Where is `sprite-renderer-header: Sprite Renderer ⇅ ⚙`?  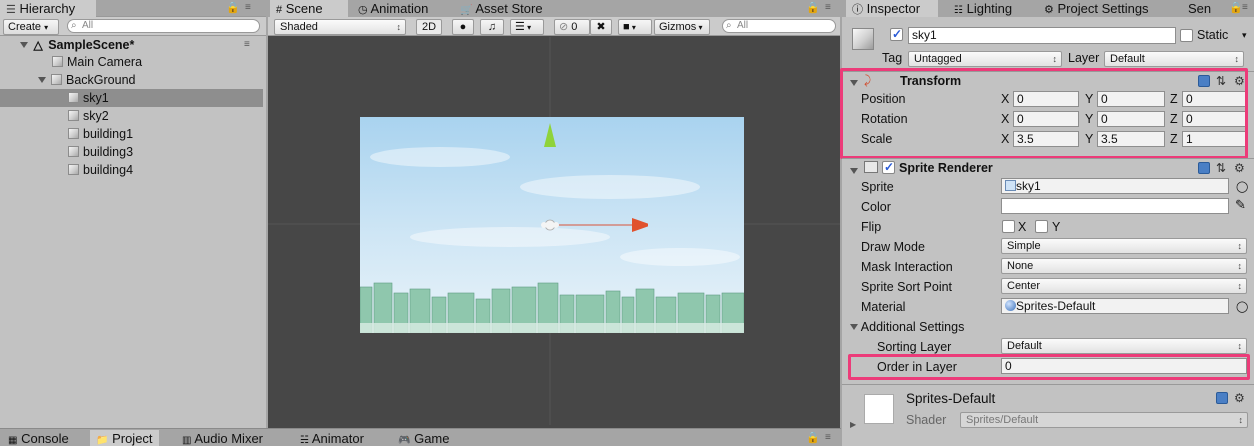 sprite-renderer-header: Sprite Renderer ⇅ ⚙ is located at coordinates (1048, 168).